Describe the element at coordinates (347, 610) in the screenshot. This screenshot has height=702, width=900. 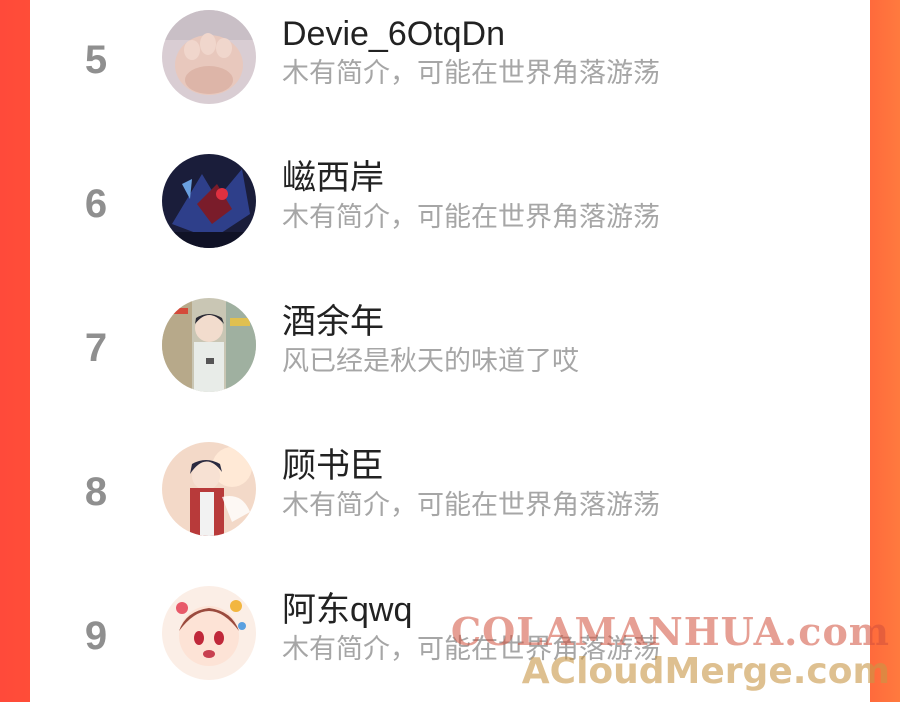
I see `username: 阿东qwq` at that location.